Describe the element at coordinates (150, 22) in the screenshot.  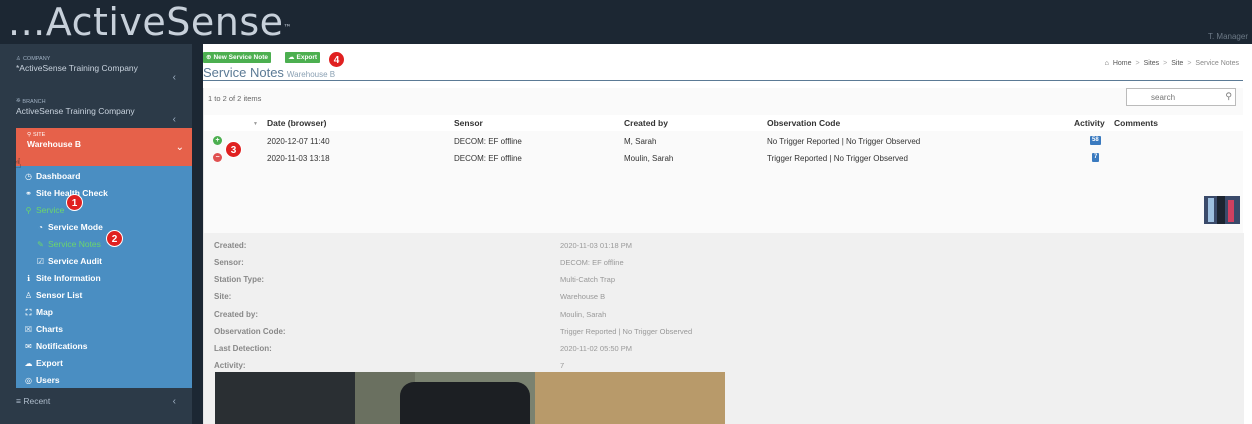
I see `app-logo: ...ActiveSense™` at that location.